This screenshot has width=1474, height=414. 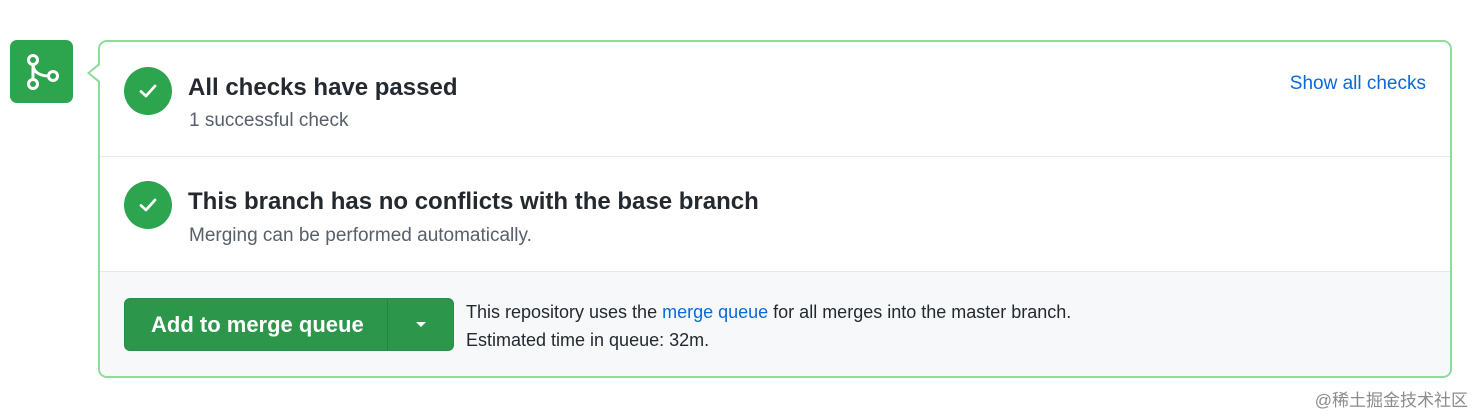 What do you see at coordinates (920, 312) in the screenshot?
I see `merge-info-suffix: for all merges into the master branch.` at bounding box center [920, 312].